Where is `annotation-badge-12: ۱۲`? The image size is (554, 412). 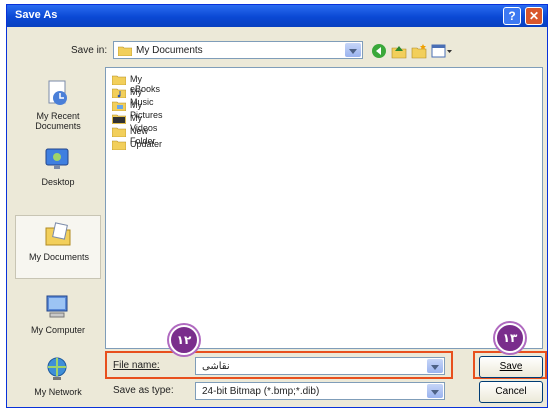 annotation-badge-12: ۱۲ is located at coordinates (184, 340).